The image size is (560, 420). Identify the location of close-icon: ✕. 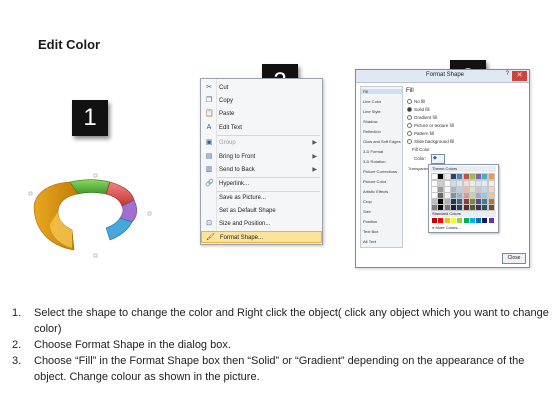
(519, 76).